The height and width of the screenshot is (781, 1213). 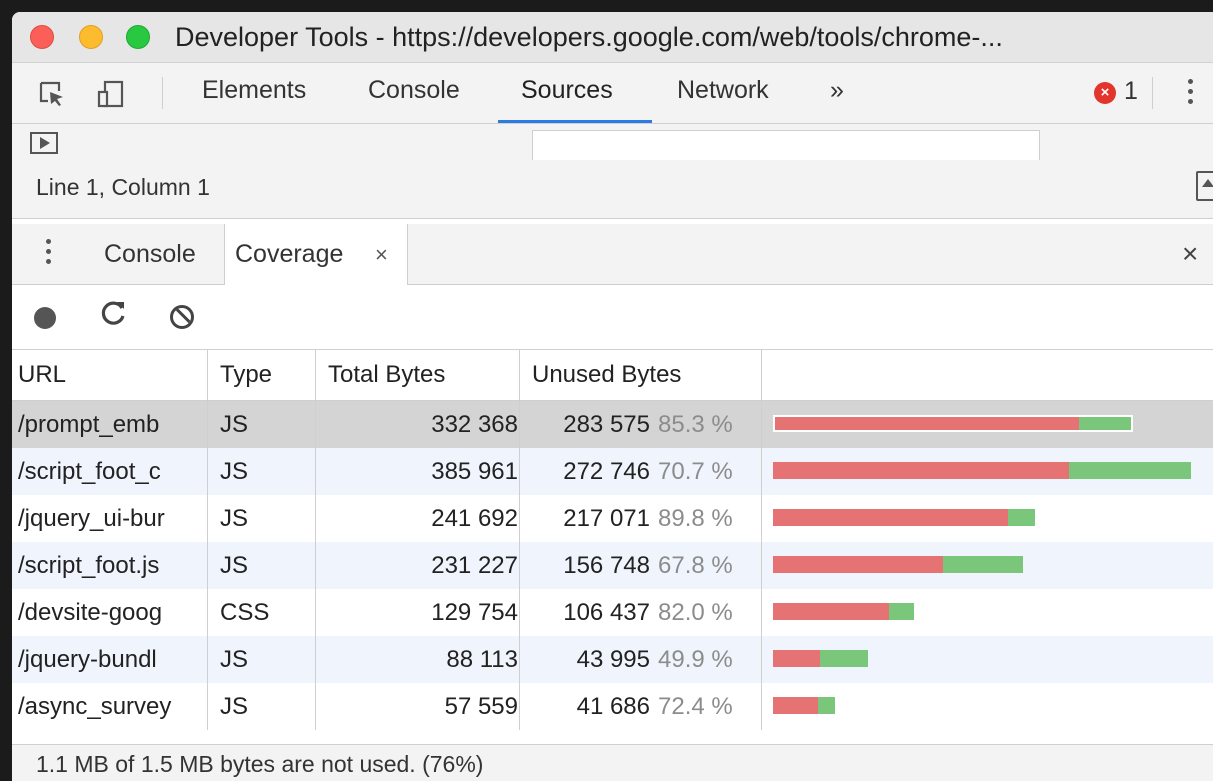 What do you see at coordinates (652, 706) in the screenshot?
I see `unused-bytes-cell: 41 686 72.4 %` at bounding box center [652, 706].